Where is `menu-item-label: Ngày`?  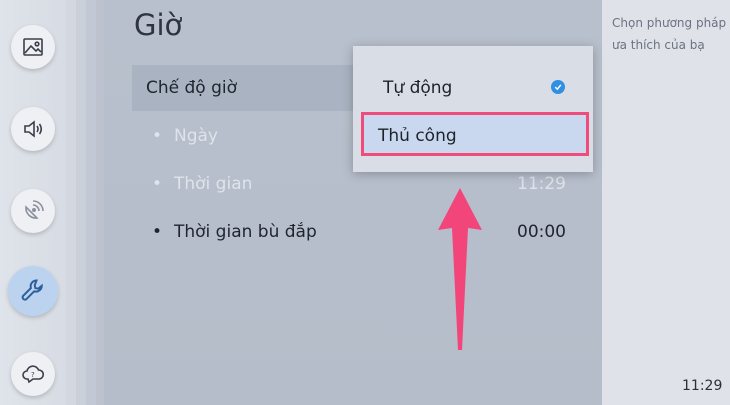
menu-item-label: Ngày is located at coordinates (196, 136).